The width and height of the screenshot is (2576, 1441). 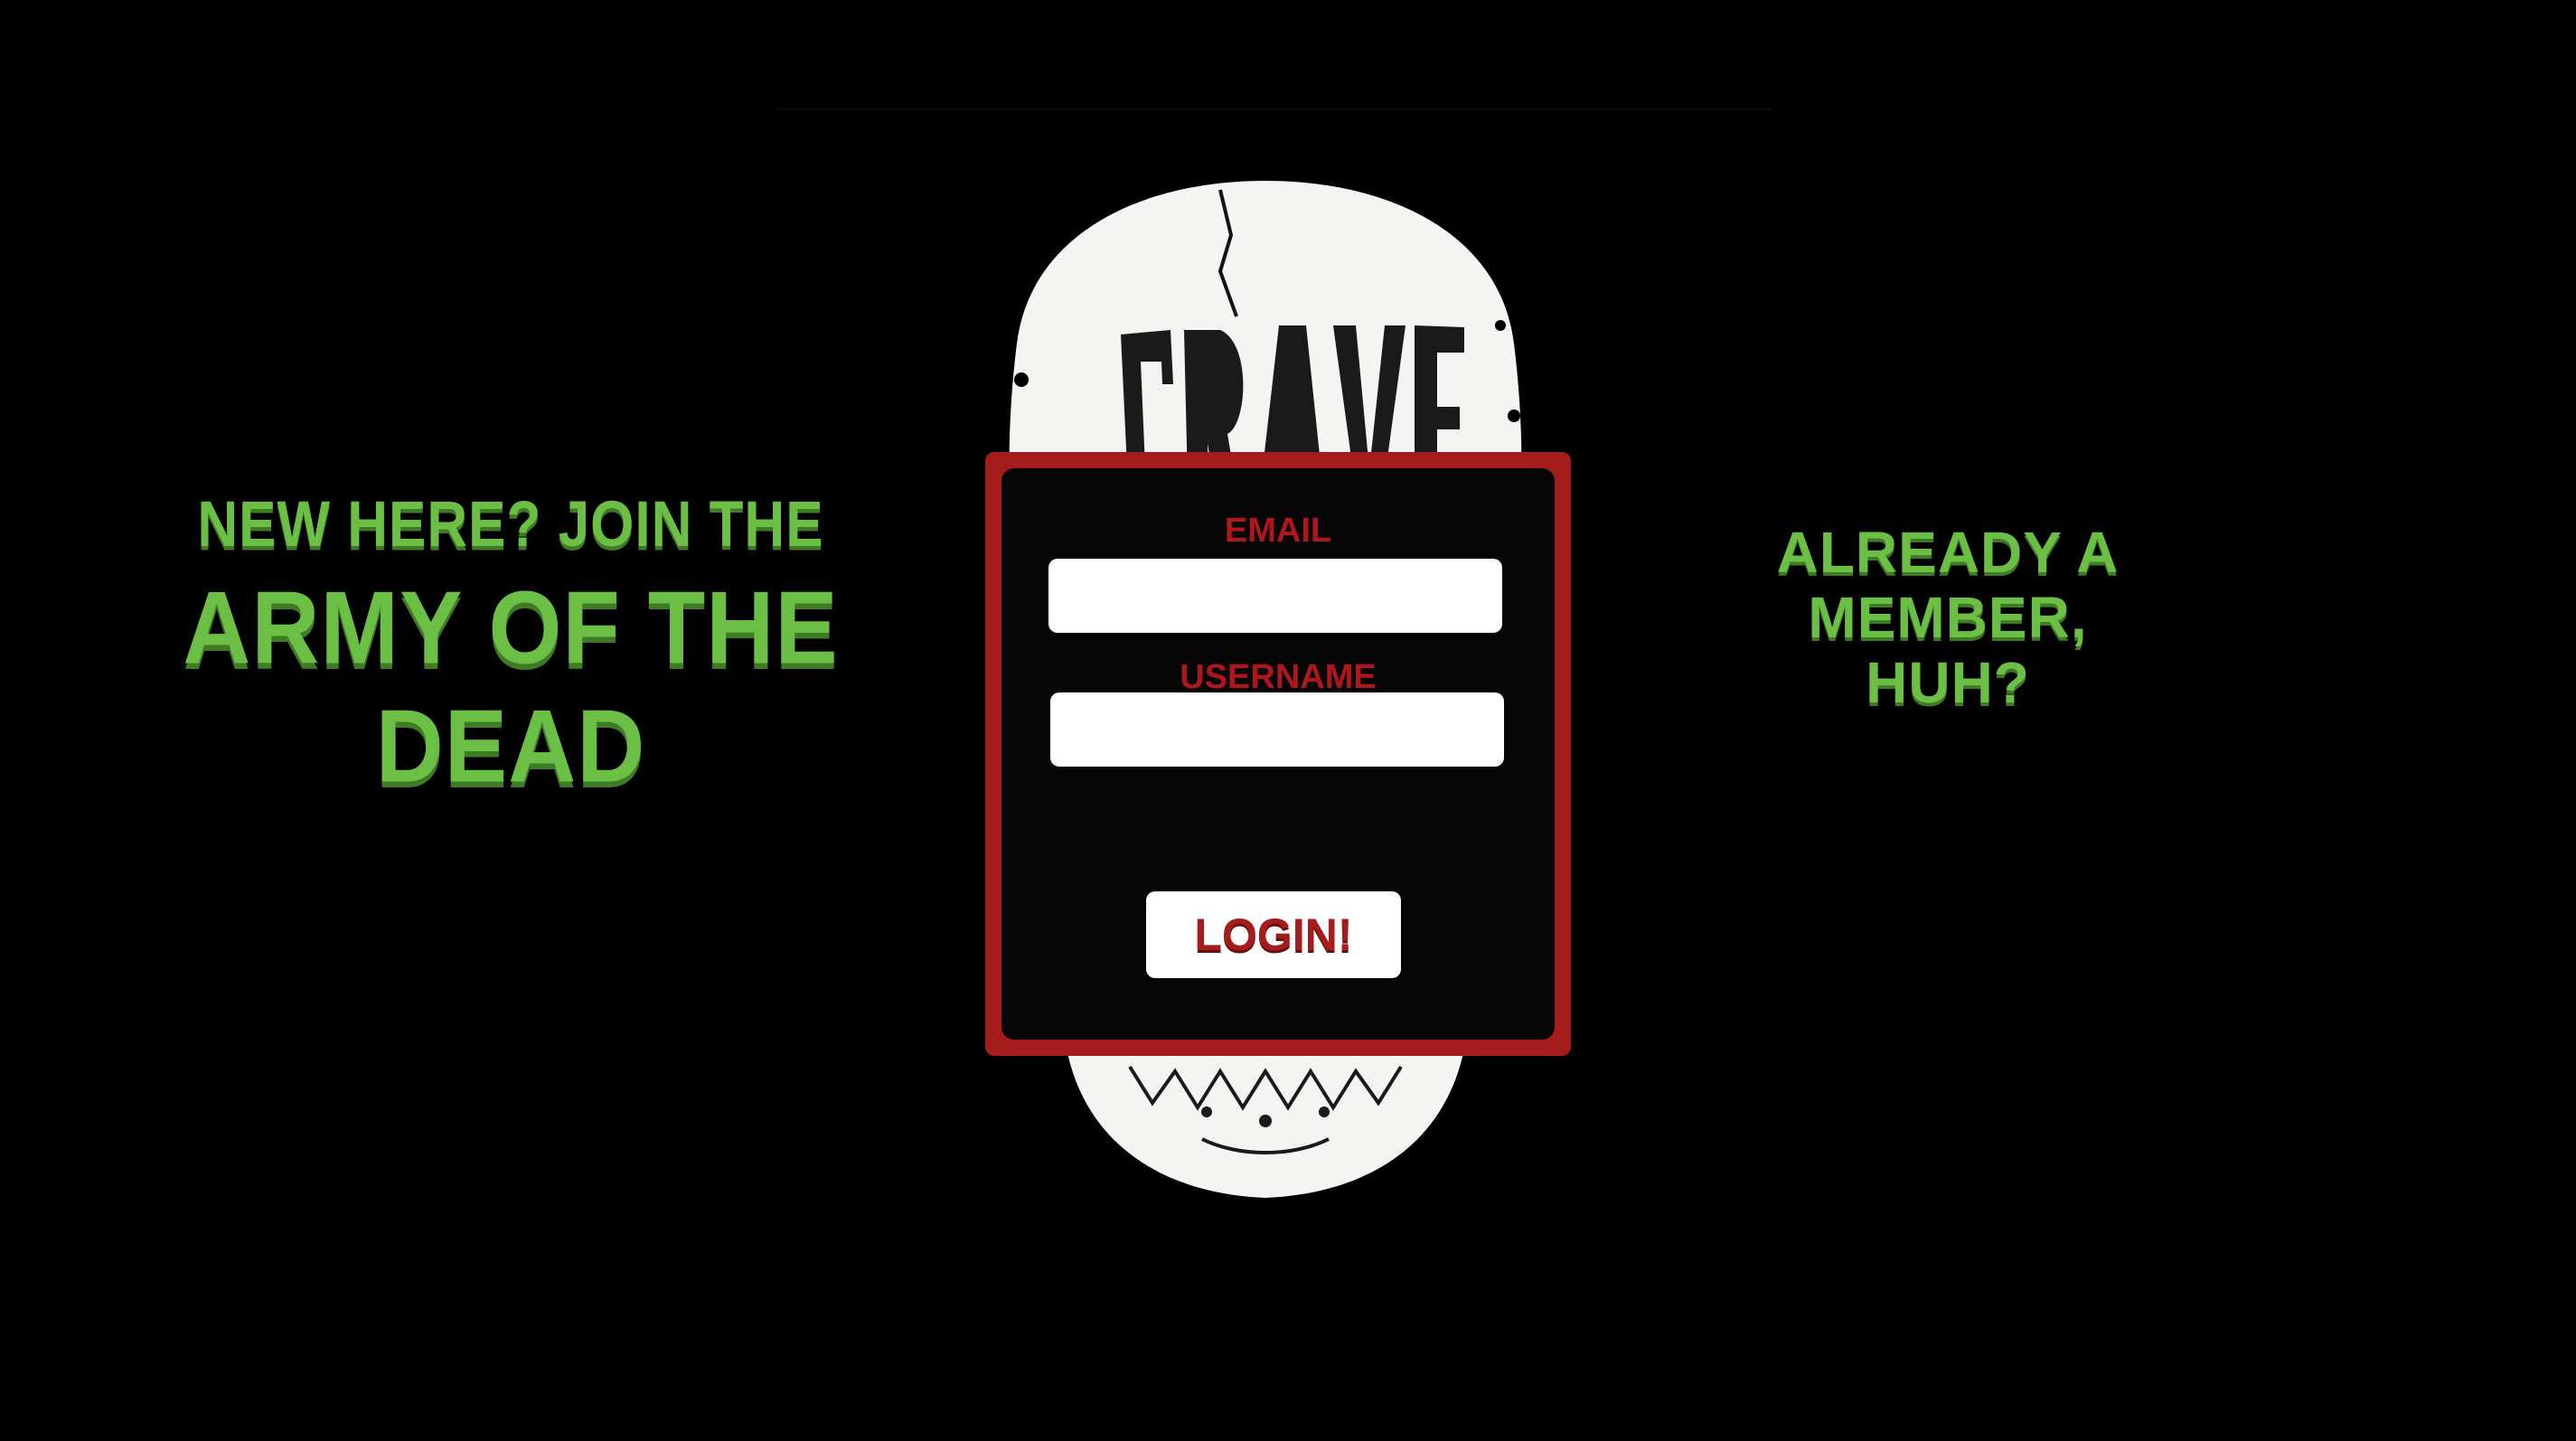 What do you see at coordinates (1277, 729) in the screenshot?
I see `username-field` at bounding box center [1277, 729].